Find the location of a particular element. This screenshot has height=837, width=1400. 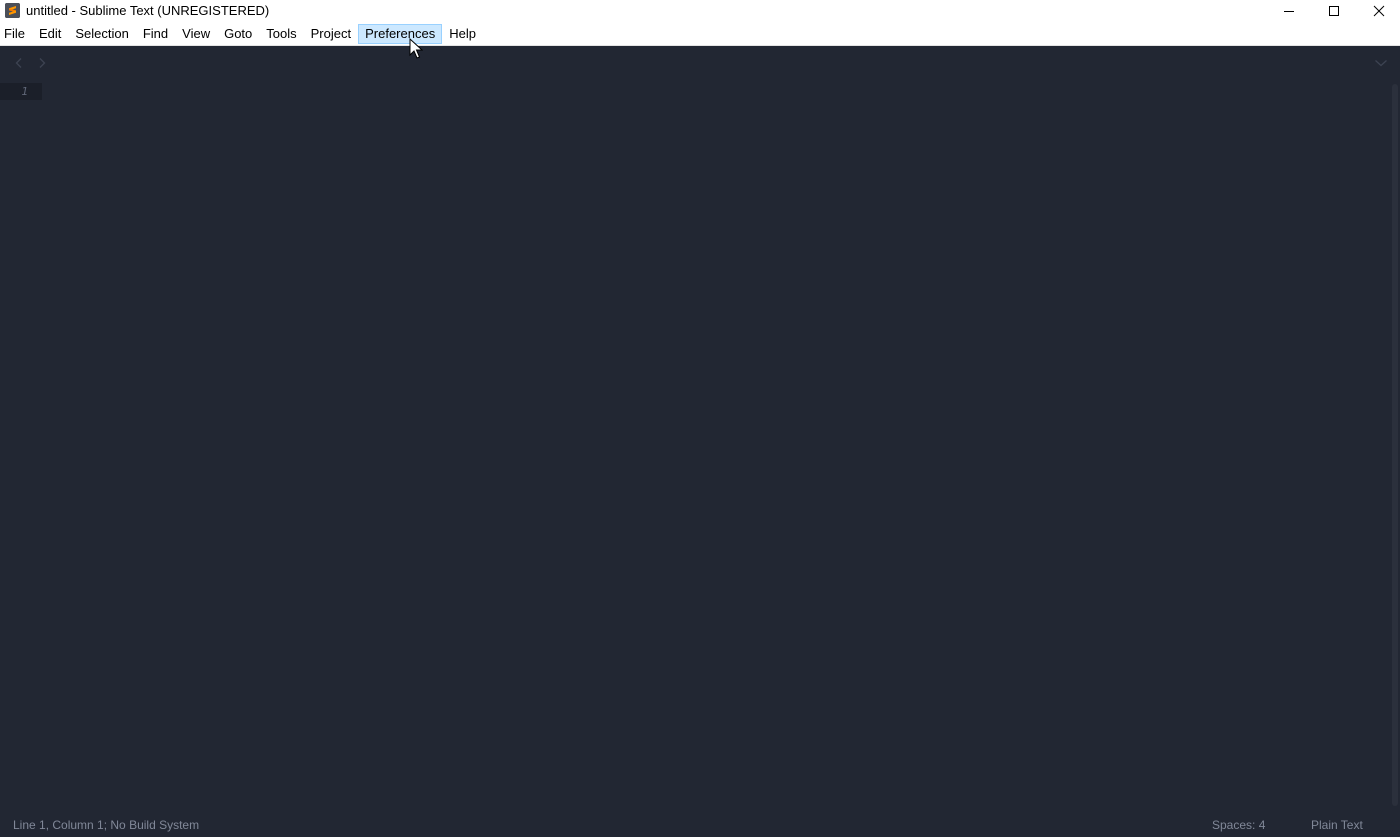

chevron-down-icon is located at coordinates (1381, 63).